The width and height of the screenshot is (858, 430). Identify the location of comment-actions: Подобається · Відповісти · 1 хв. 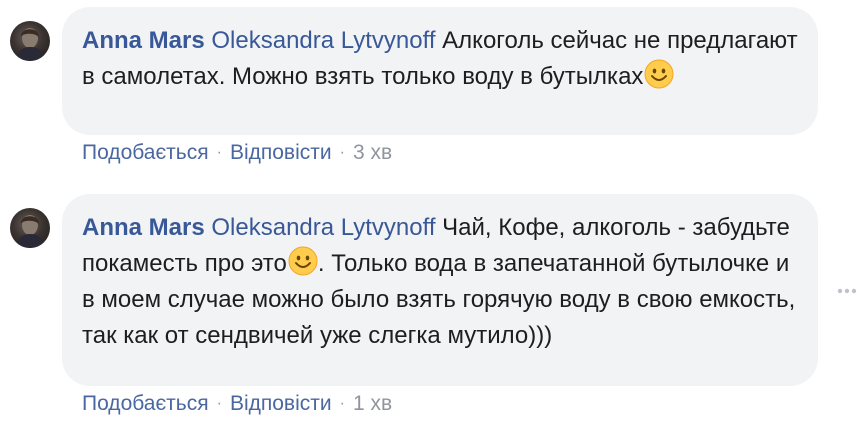
(237, 405).